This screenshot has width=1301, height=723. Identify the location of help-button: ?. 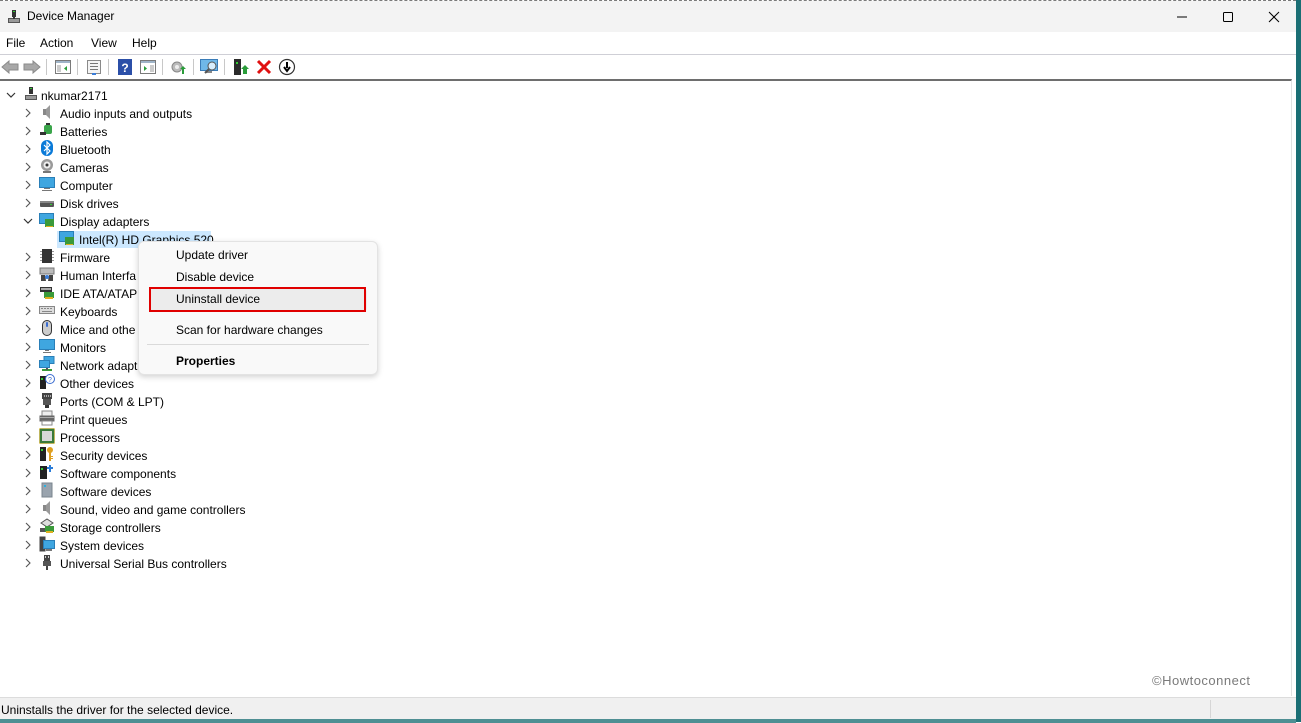
(125, 67).